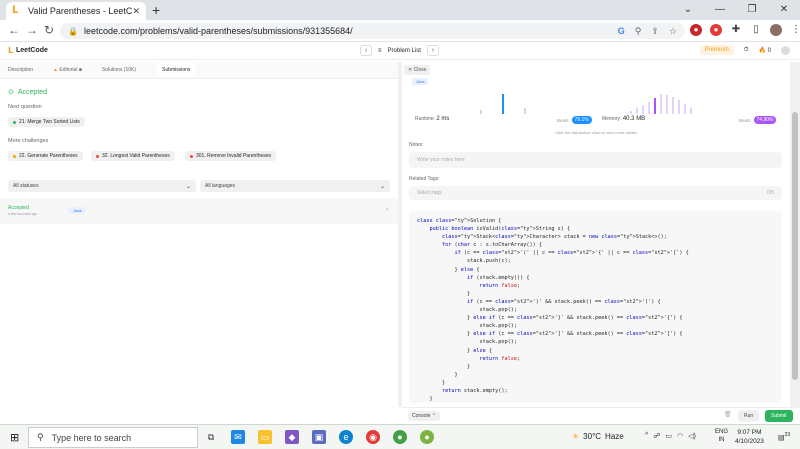  I want to click on search-icon: ⚲, so click(40, 437).